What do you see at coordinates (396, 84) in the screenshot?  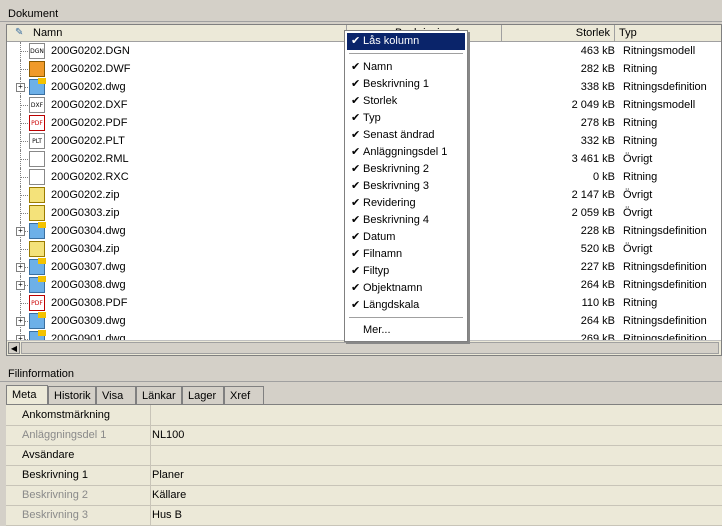 I see `menu-item-label: Beskrivning 1` at bounding box center [396, 84].